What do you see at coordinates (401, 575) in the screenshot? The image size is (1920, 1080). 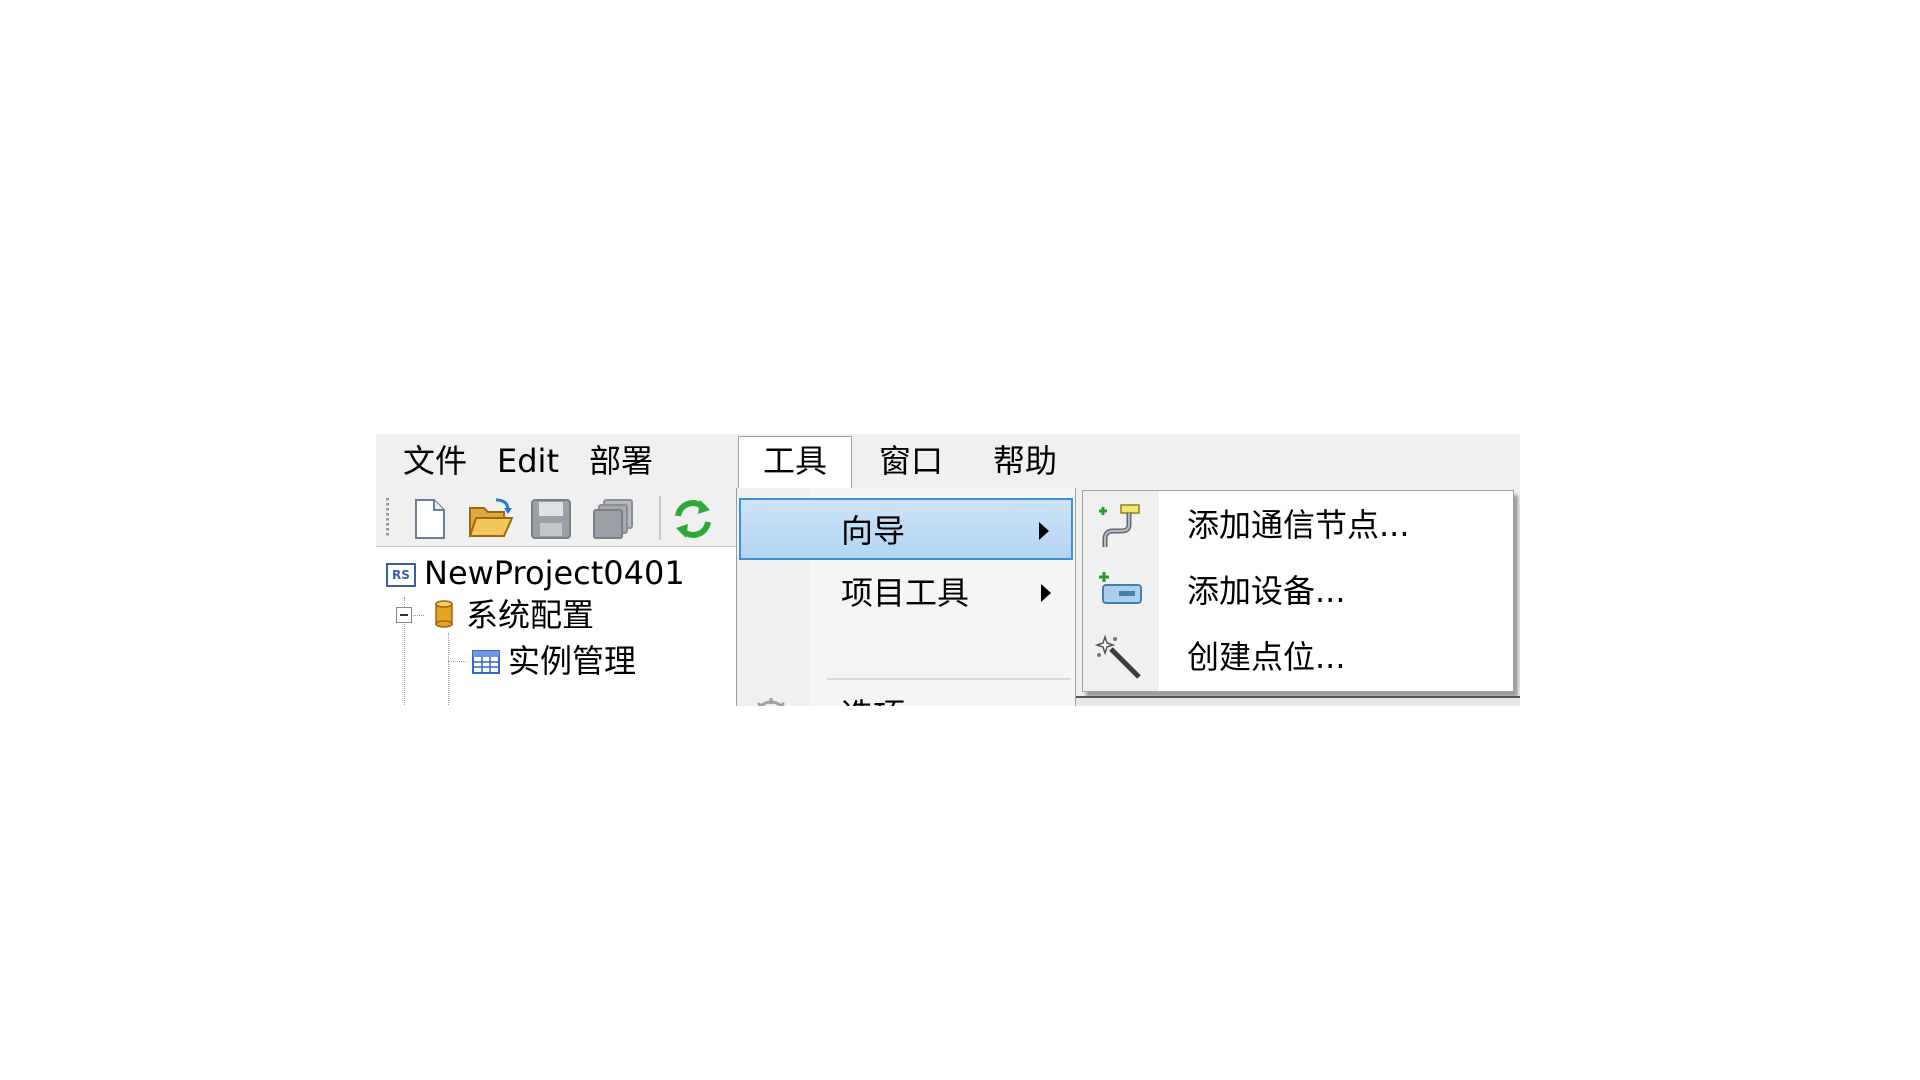 I see `rs-badge-icon: RS` at bounding box center [401, 575].